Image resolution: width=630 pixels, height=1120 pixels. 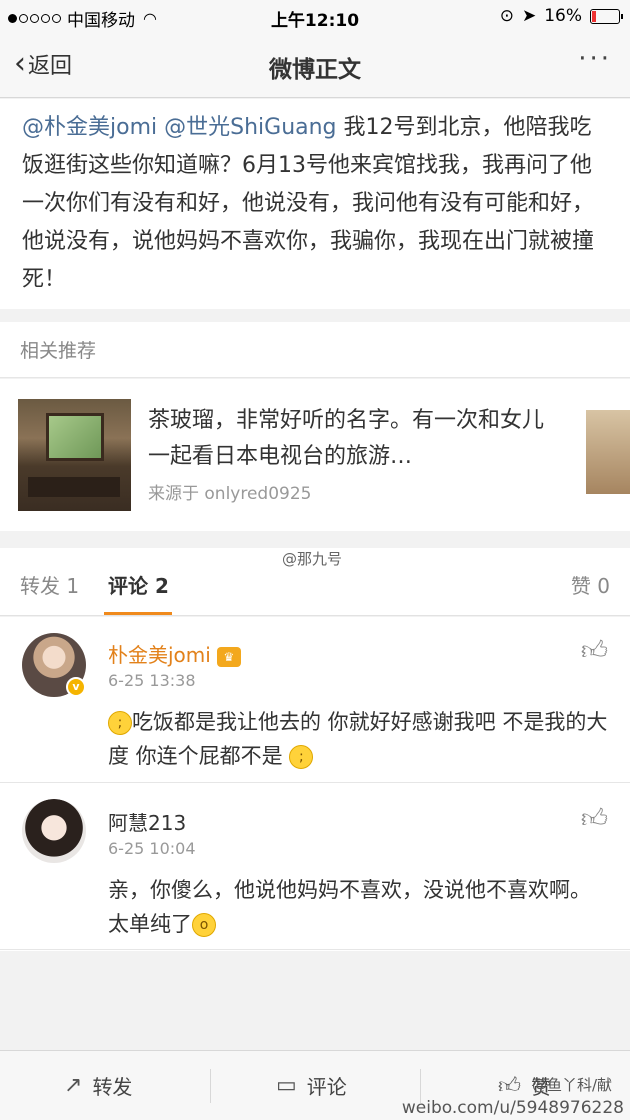 What do you see at coordinates (369, 584) in the screenshot?
I see `tab-comment: 评论 2` at bounding box center [369, 584].